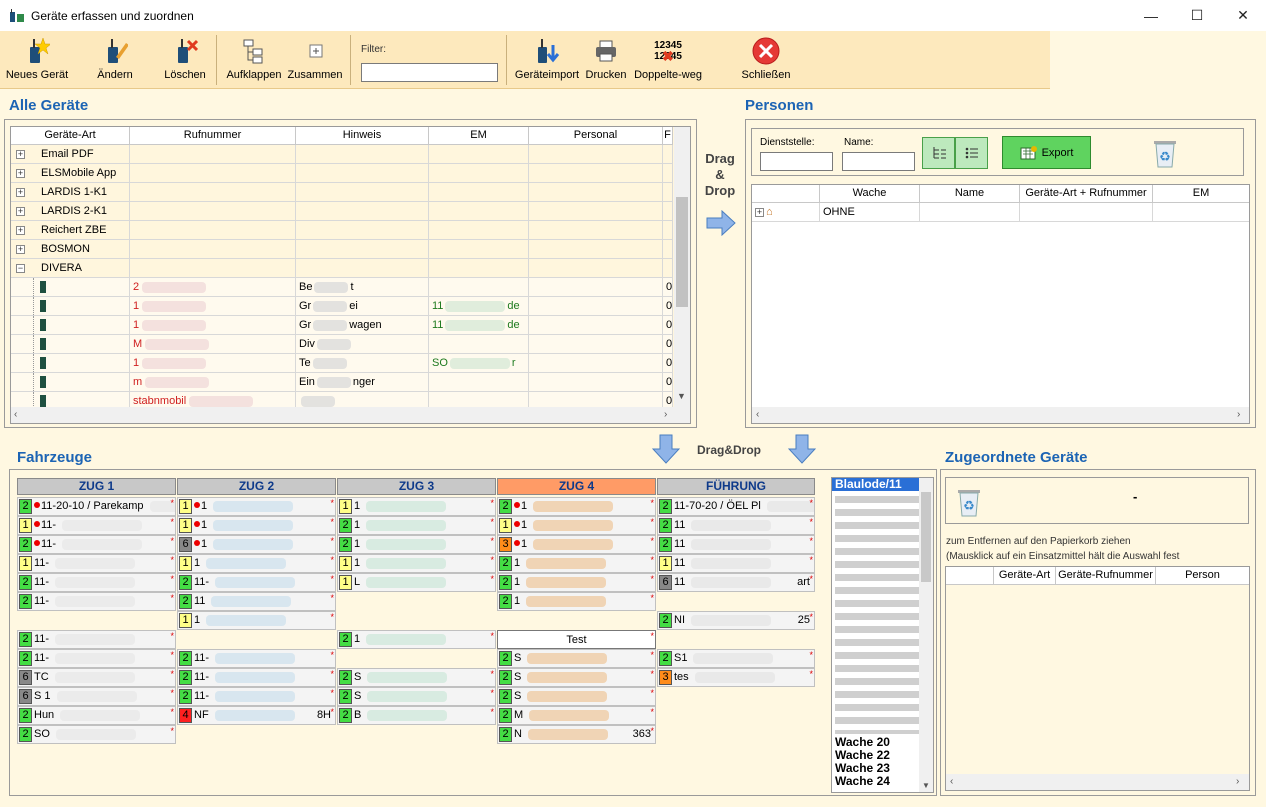  Describe the element at coordinates (766, 60) in the screenshot. I see `close-app-button: Schließen` at that location.